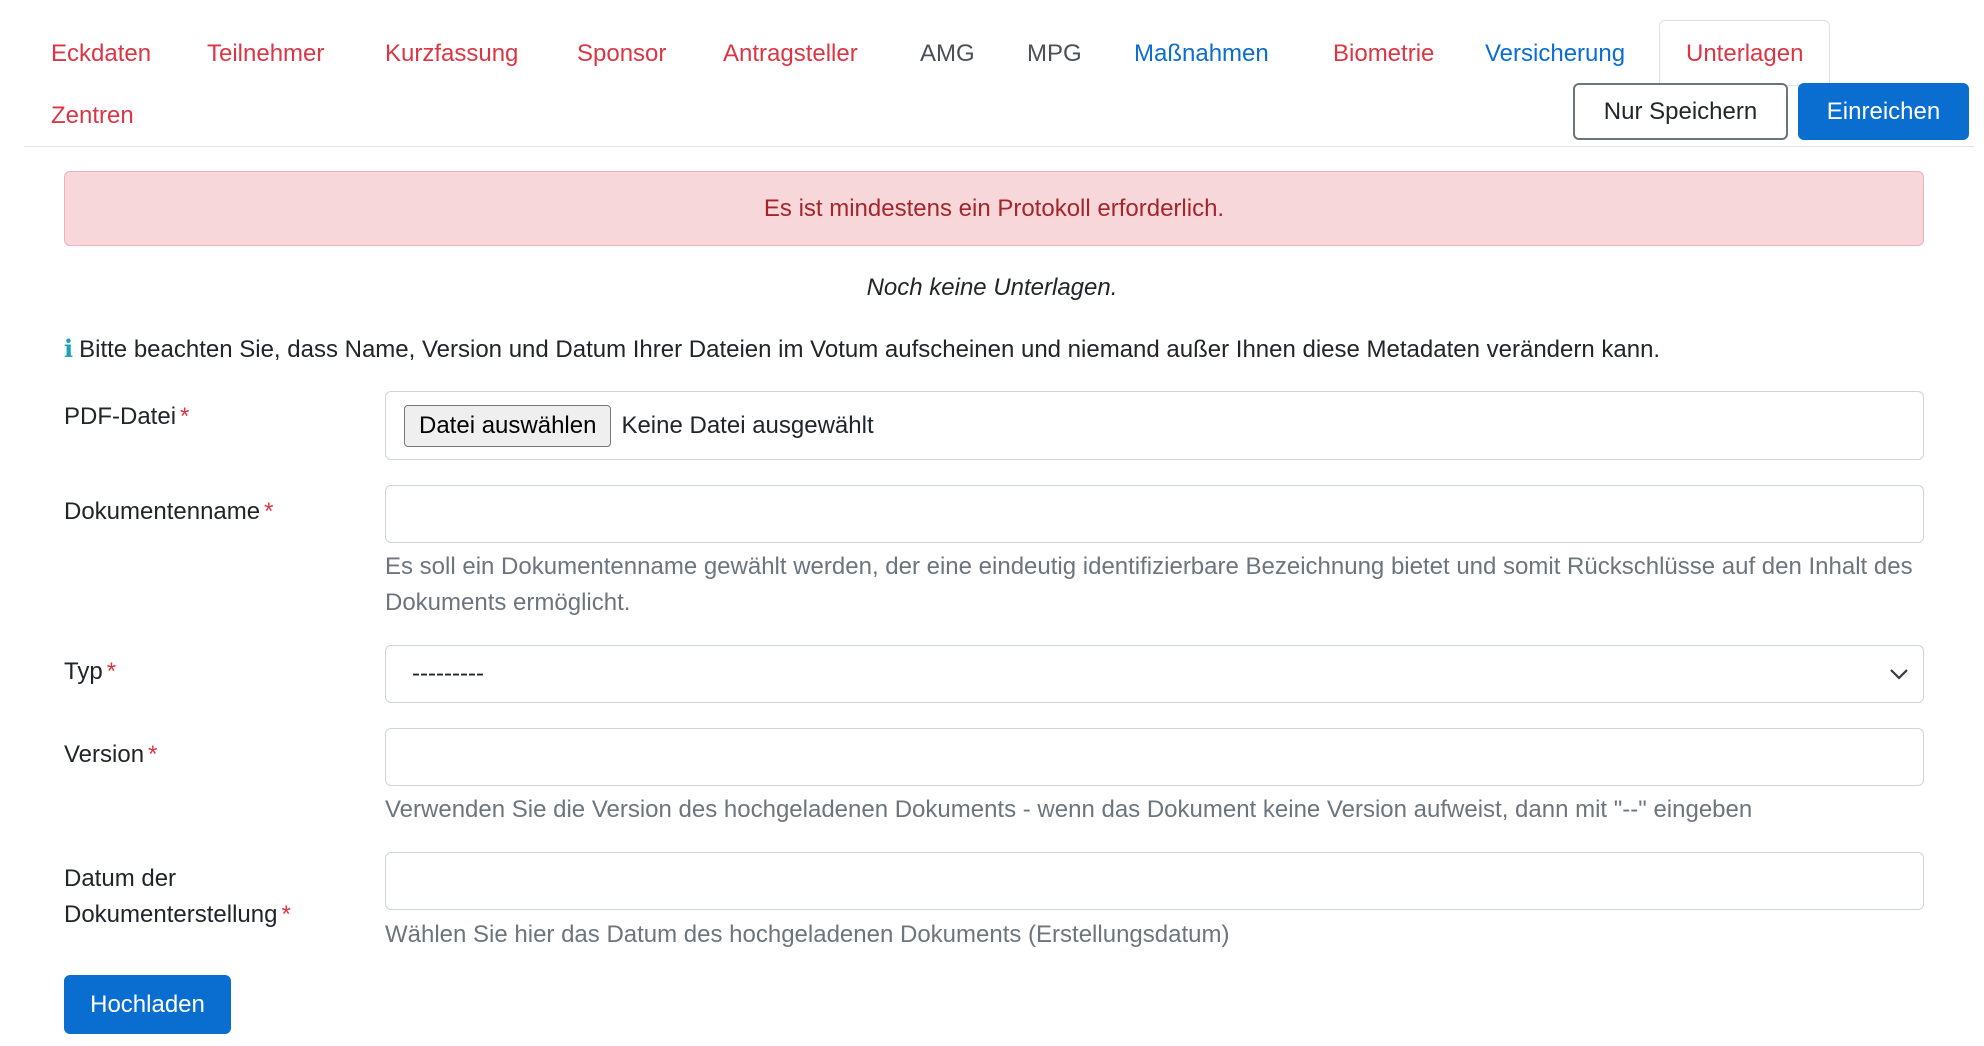 Image resolution: width=1984 pixels, height=1046 pixels. I want to click on file-status: Keine Datei ausgewählt, so click(747, 425).